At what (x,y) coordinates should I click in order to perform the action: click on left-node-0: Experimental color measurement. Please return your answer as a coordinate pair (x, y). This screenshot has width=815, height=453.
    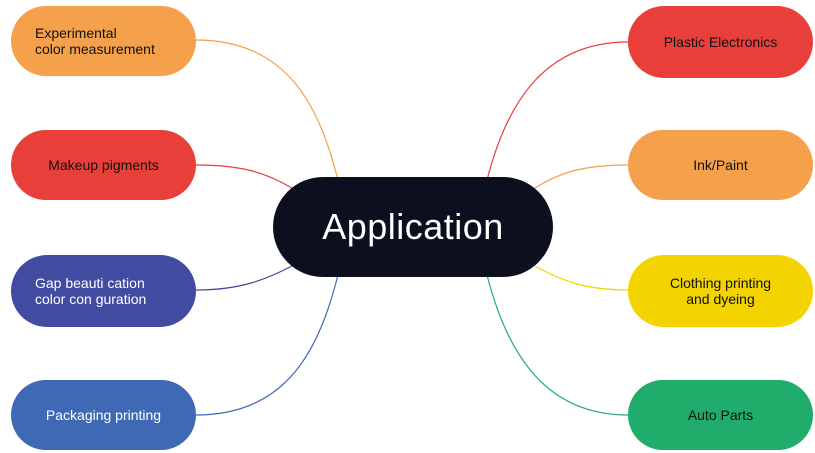
    Looking at the image, I should click on (103, 41).